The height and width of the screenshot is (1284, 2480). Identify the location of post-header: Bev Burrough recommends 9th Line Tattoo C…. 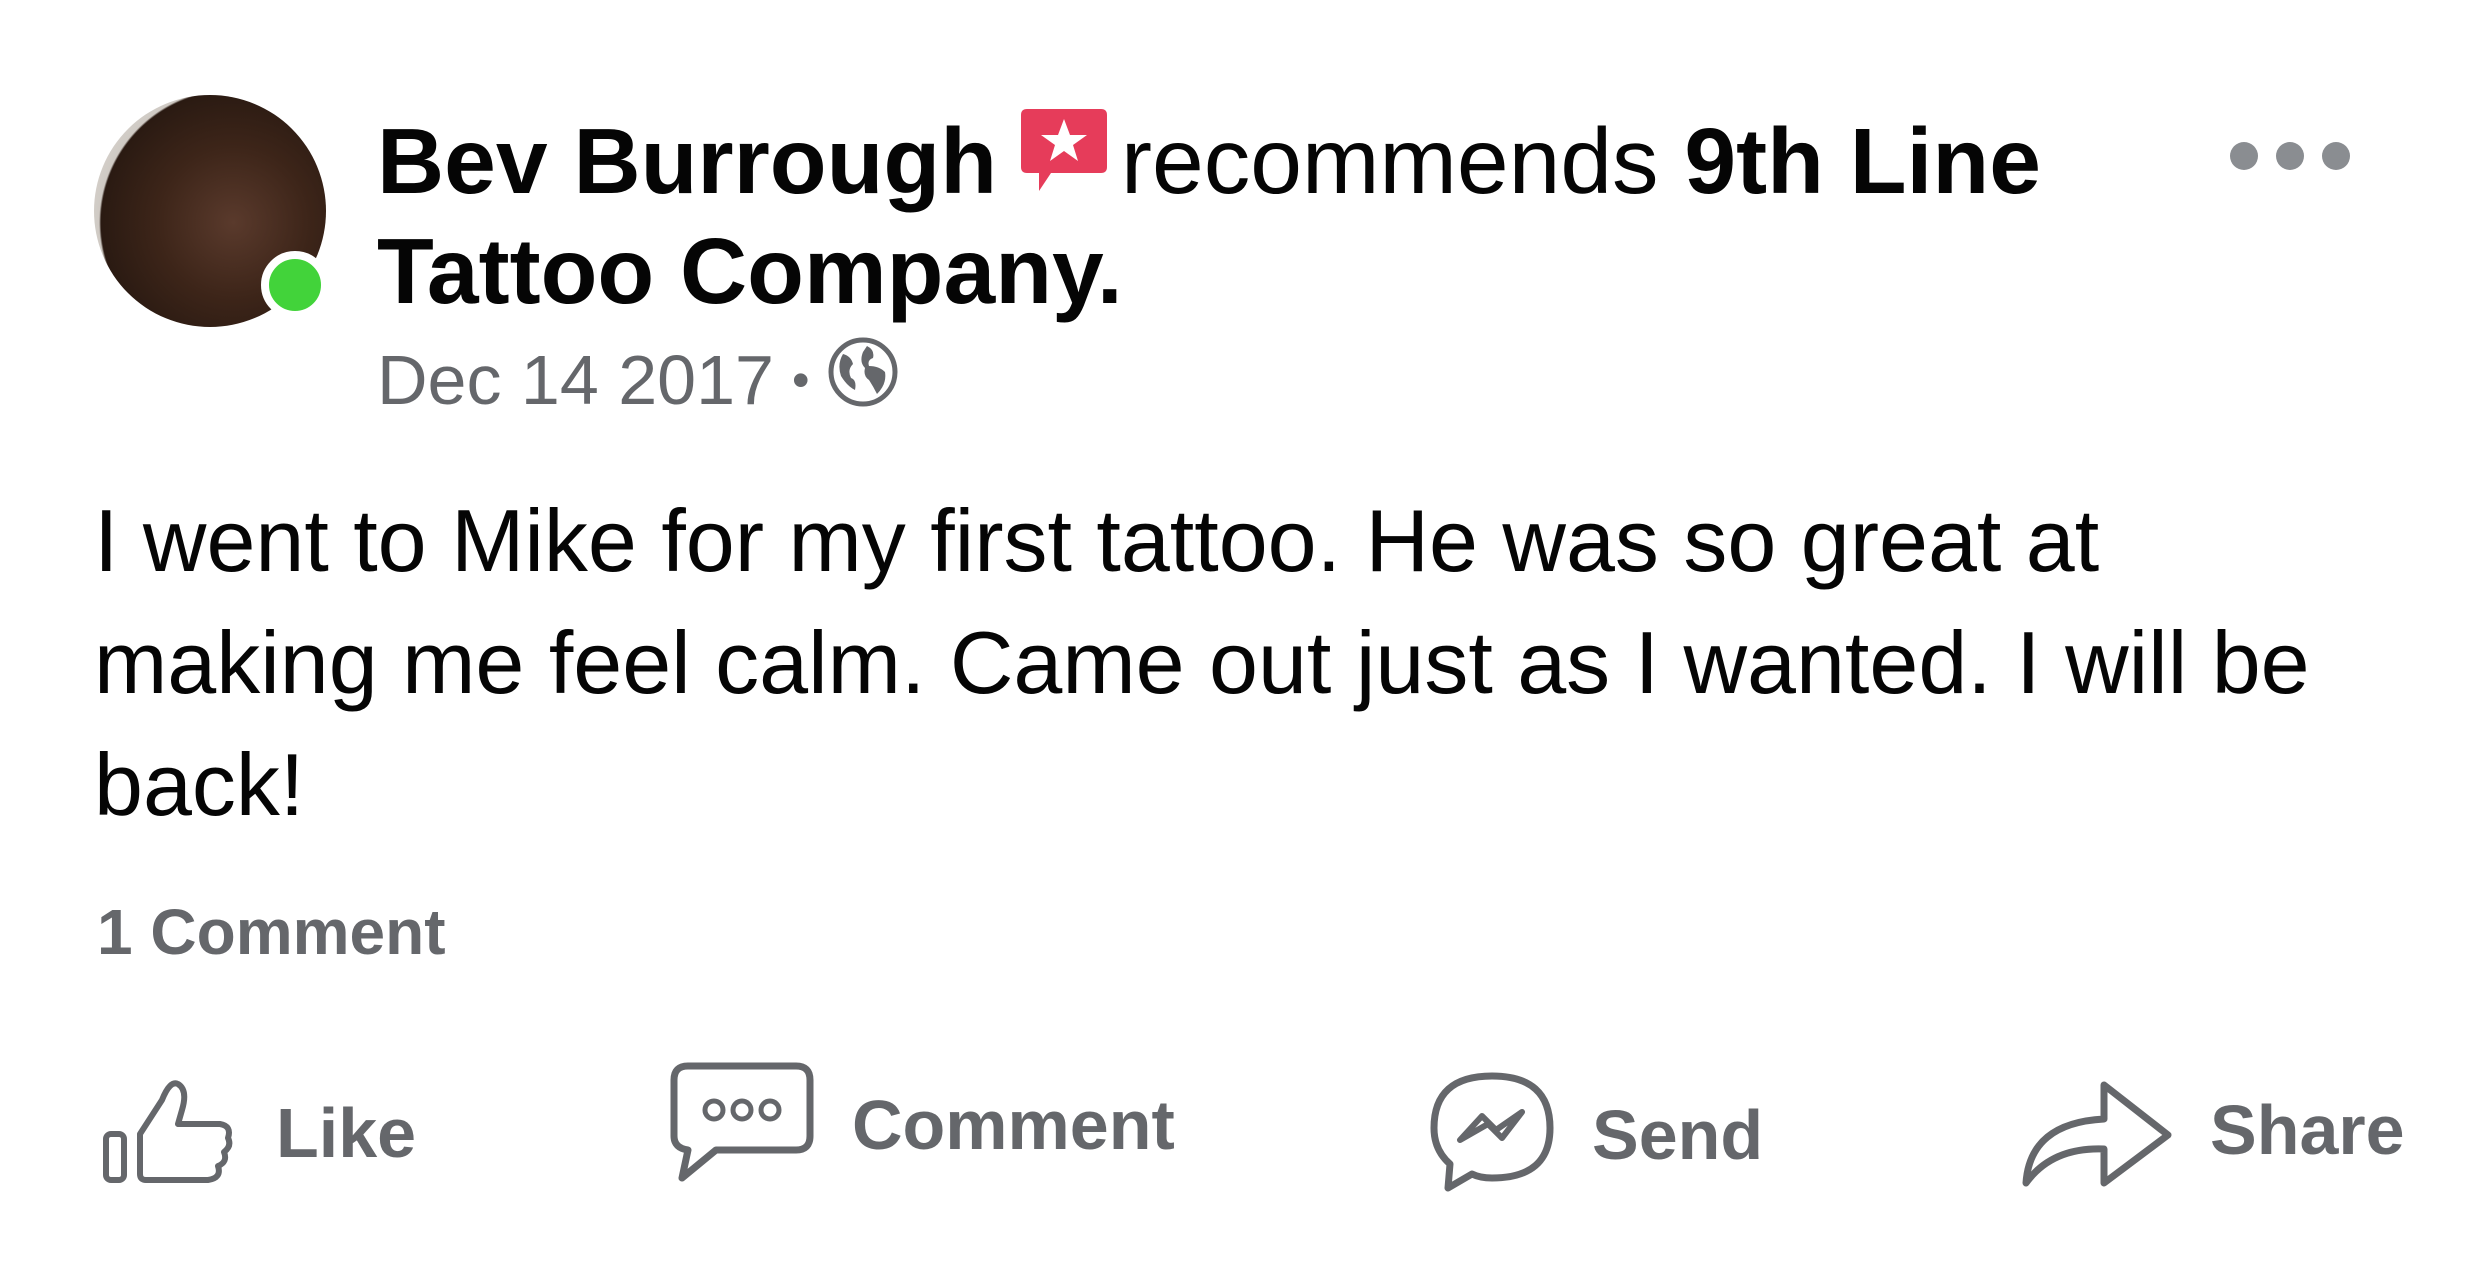
(1217, 214).